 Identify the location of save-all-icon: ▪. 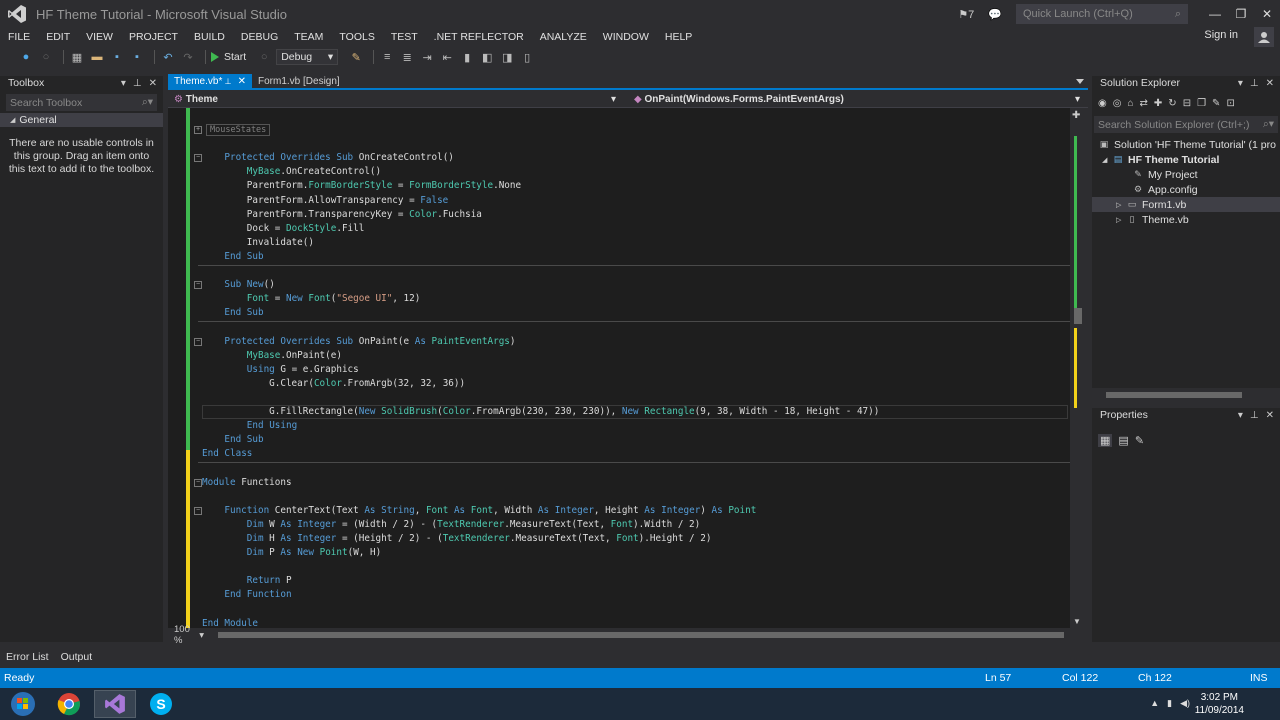
(137, 57).